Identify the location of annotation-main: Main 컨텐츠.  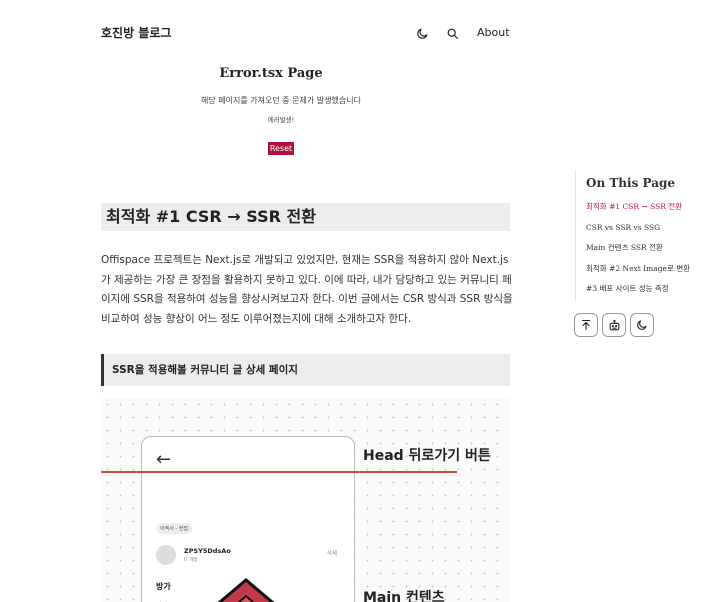
(404, 596).